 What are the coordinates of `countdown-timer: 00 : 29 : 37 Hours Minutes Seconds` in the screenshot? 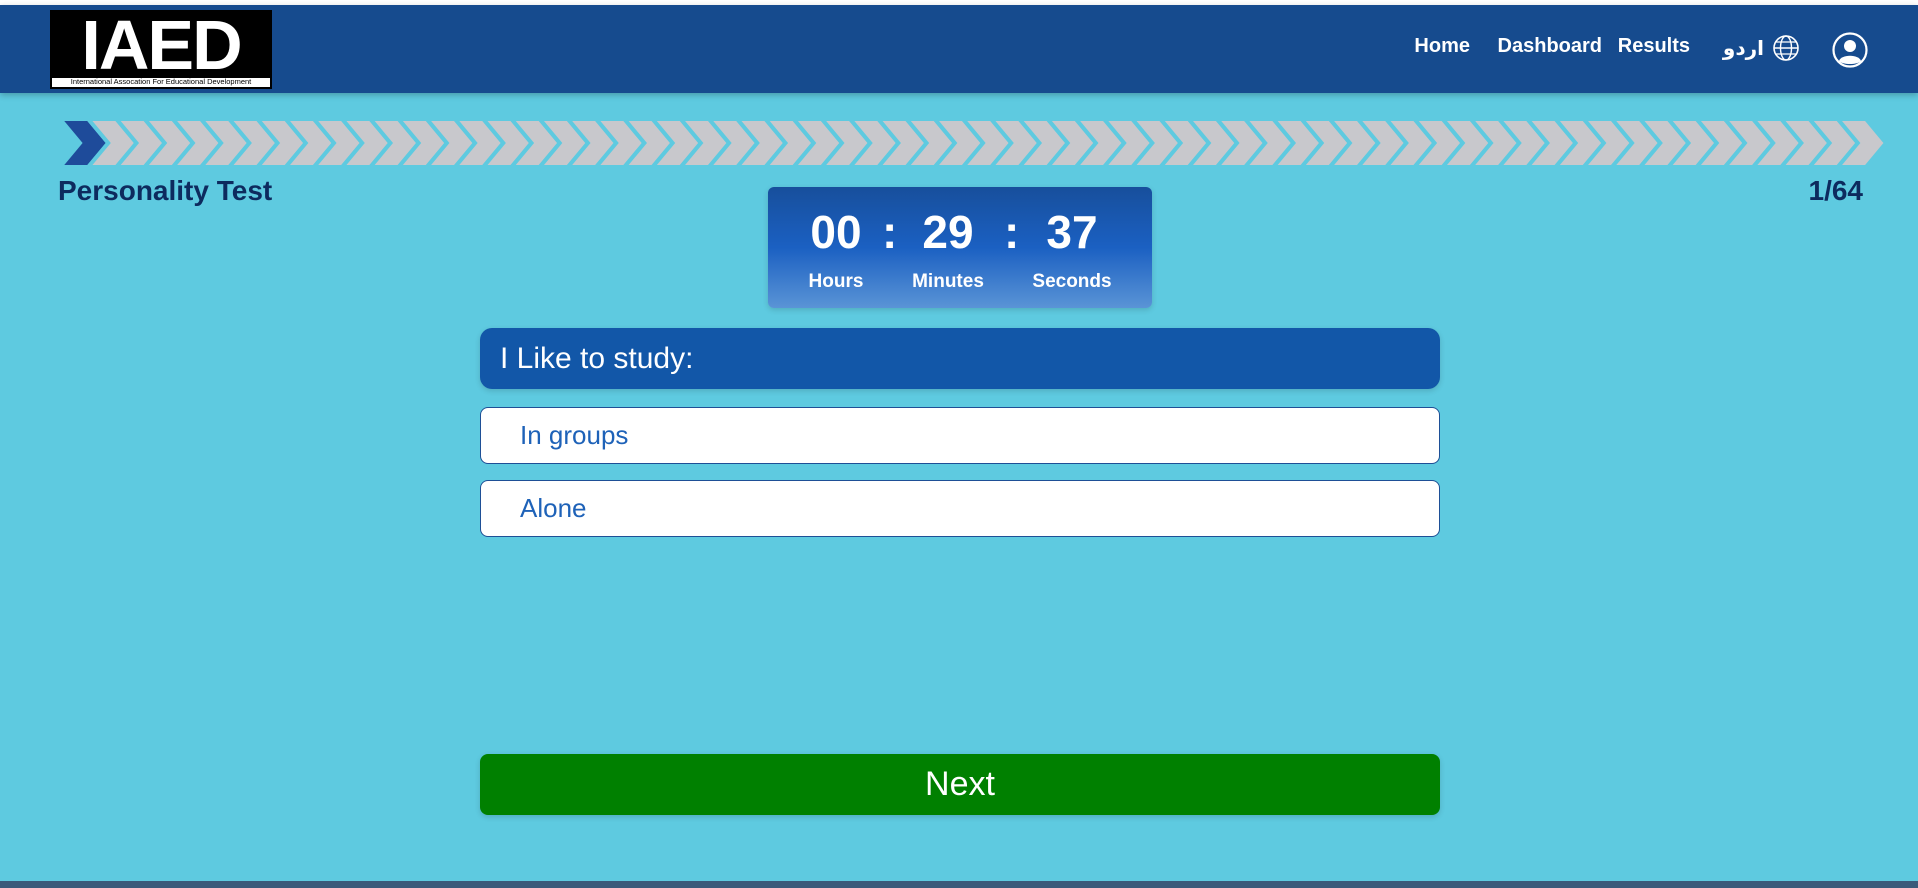 It's located at (960, 247).